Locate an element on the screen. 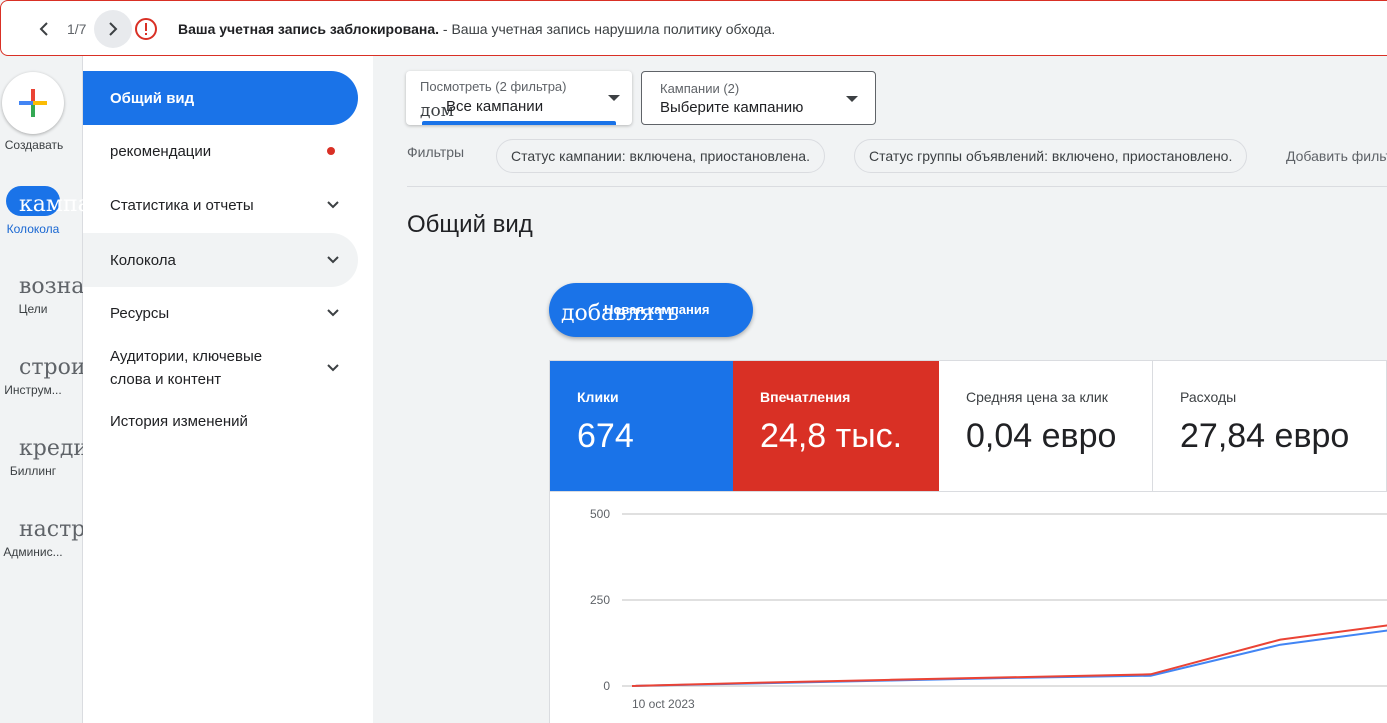  view-filter-value: Все кампании is located at coordinates (495, 106).